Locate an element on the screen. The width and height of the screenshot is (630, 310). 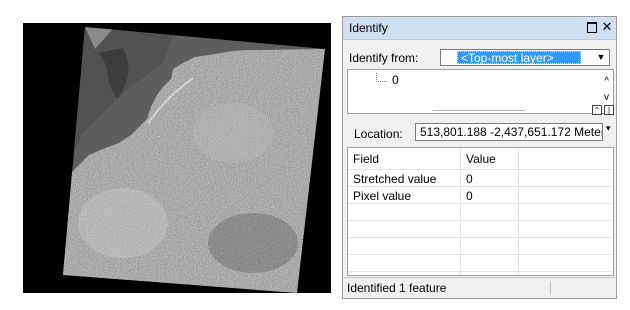
location-field: 513,801.188 -2,437,651.172 Meters is located at coordinates (509, 132).